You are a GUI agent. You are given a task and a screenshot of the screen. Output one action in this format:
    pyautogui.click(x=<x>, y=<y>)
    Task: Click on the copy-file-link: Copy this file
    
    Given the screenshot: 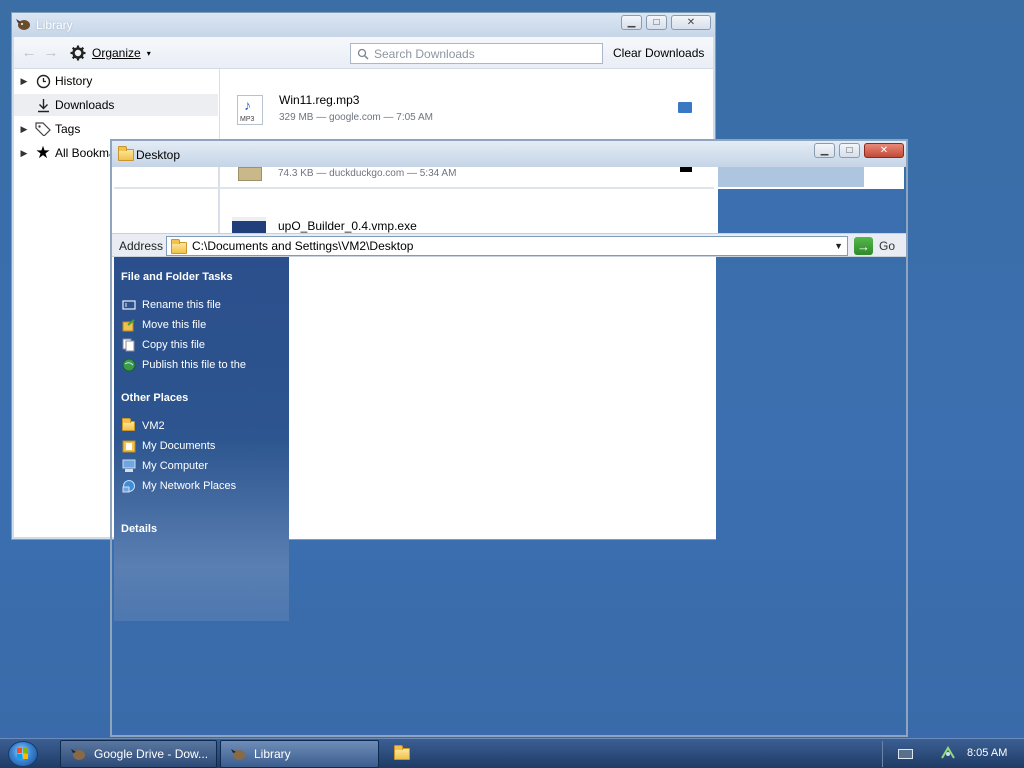 What is the action you would take?
    pyautogui.click(x=163, y=345)
    